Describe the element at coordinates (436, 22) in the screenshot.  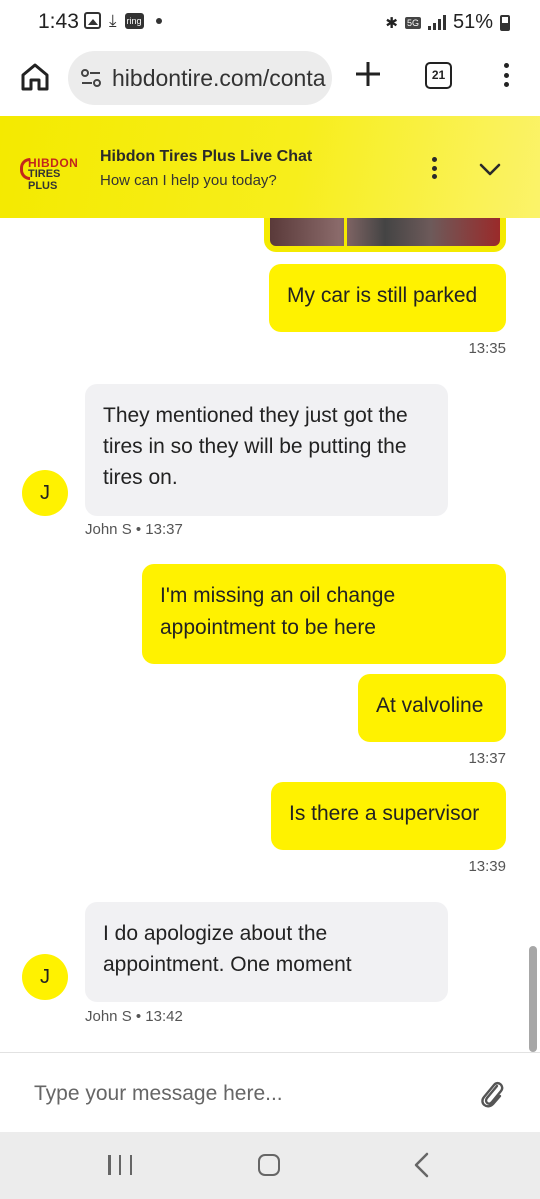
I see `signal-icon` at that location.